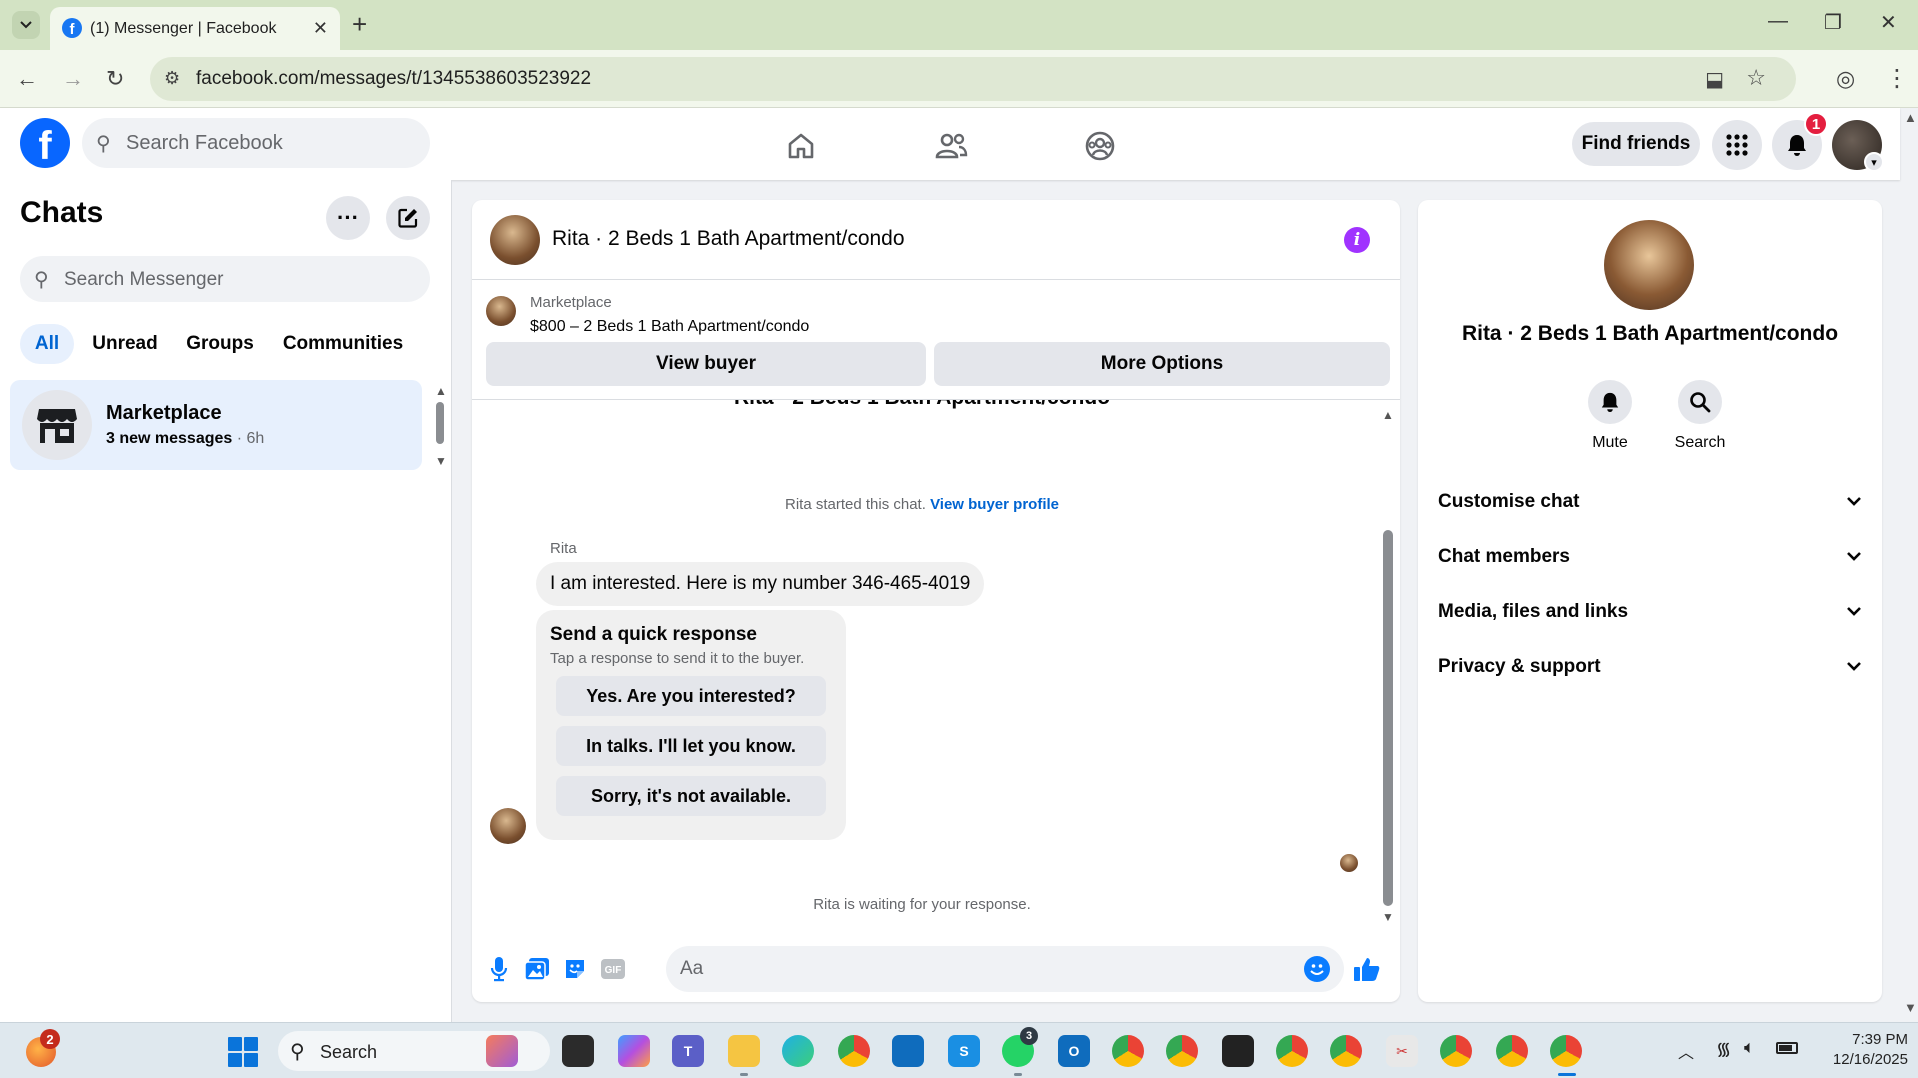 The image size is (1918, 1078). Describe the element at coordinates (1833, 22) in the screenshot. I see `restore-icon: ❐` at that location.